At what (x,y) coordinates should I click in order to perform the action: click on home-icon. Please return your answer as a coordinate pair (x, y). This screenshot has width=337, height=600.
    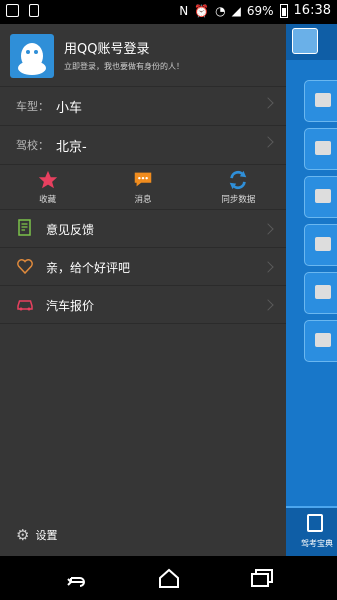
    Looking at the image, I should click on (169, 578).